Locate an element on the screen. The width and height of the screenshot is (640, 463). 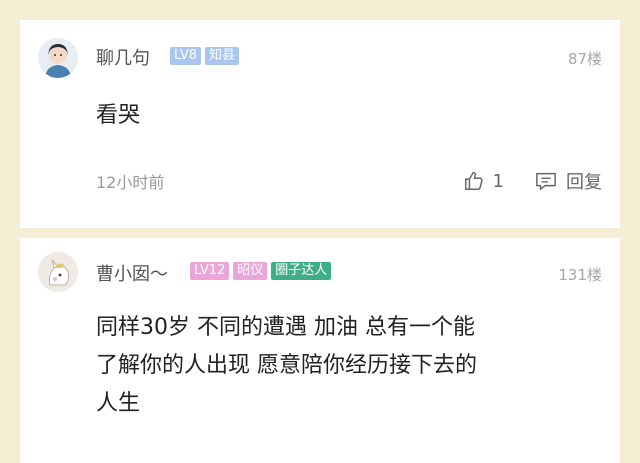
thumbs-up-icon is located at coordinates (473, 180).